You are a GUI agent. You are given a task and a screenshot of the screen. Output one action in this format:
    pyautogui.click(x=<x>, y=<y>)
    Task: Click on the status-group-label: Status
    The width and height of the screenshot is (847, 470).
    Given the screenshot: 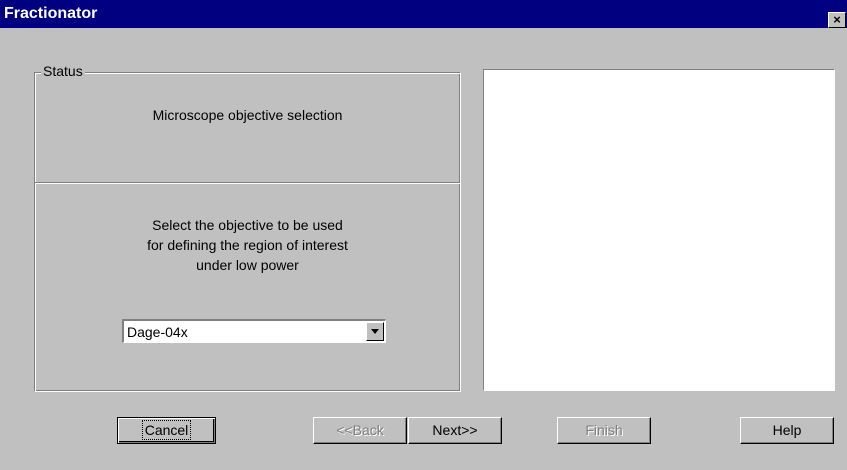 What is the action you would take?
    pyautogui.click(x=63, y=71)
    